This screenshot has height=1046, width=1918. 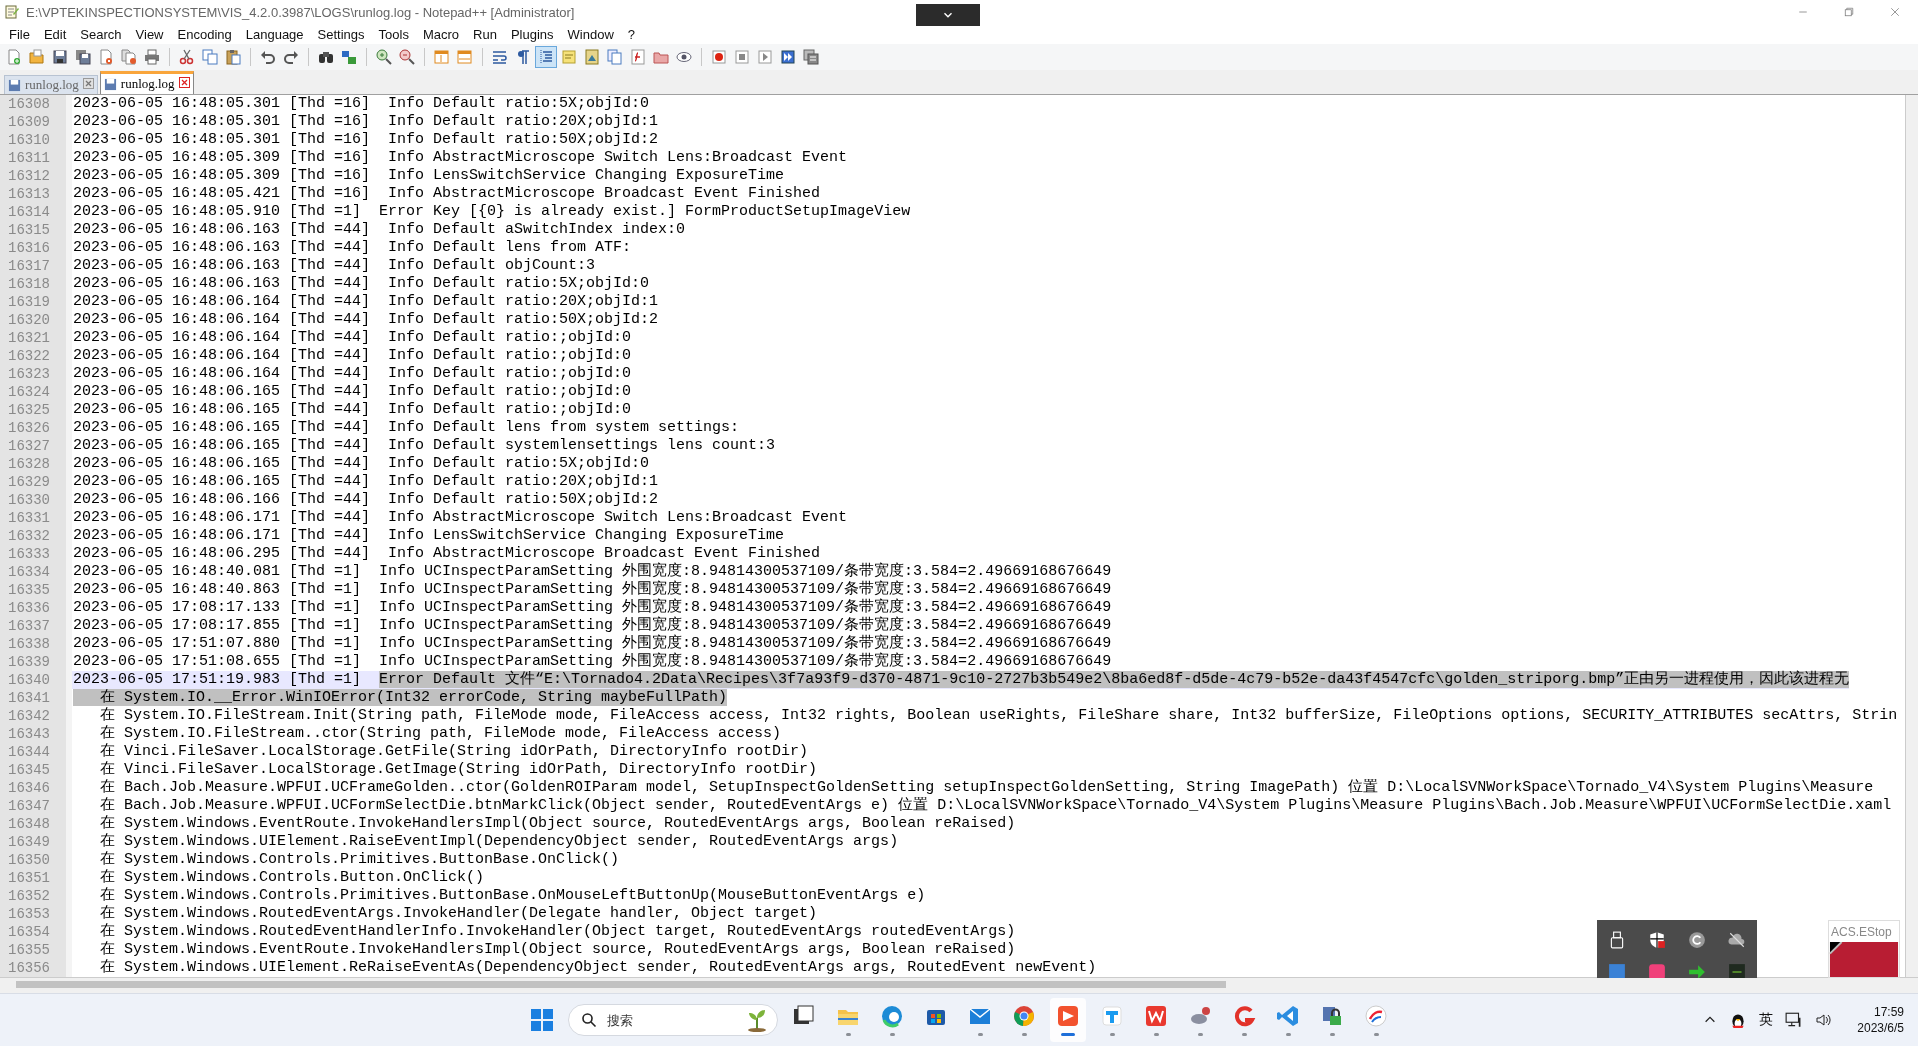 What do you see at coordinates (365, 122) in the screenshot?
I see `log-line: 2023-06-05 16:48:05.301 [Thd =16] Info Default ratio:20X;objId:1` at bounding box center [365, 122].